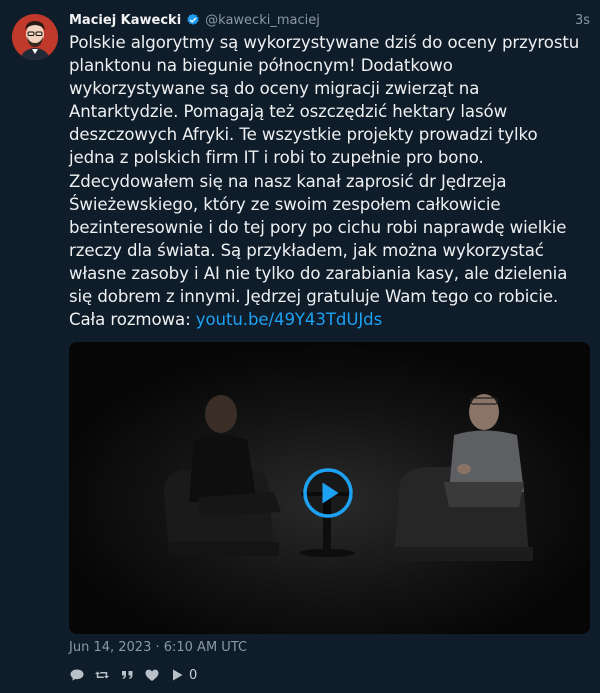  I want to click on author-display-name: Maciej Kawecki, so click(125, 20).